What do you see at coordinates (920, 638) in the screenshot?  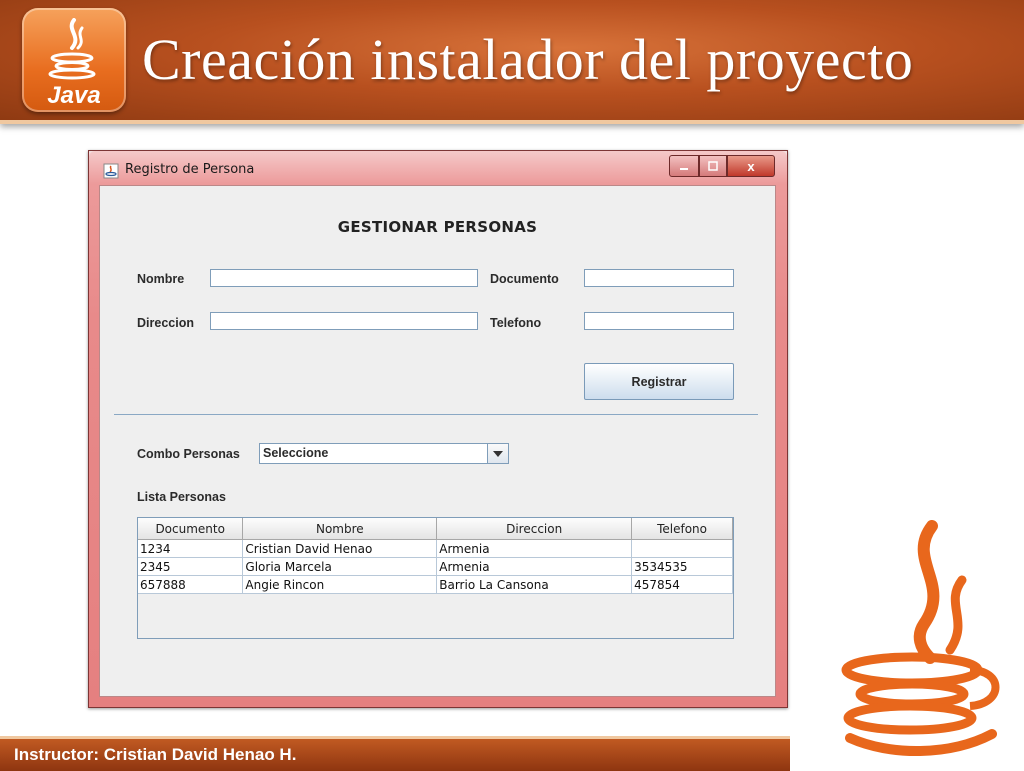 I see `java-cup-decoration-icon` at bounding box center [920, 638].